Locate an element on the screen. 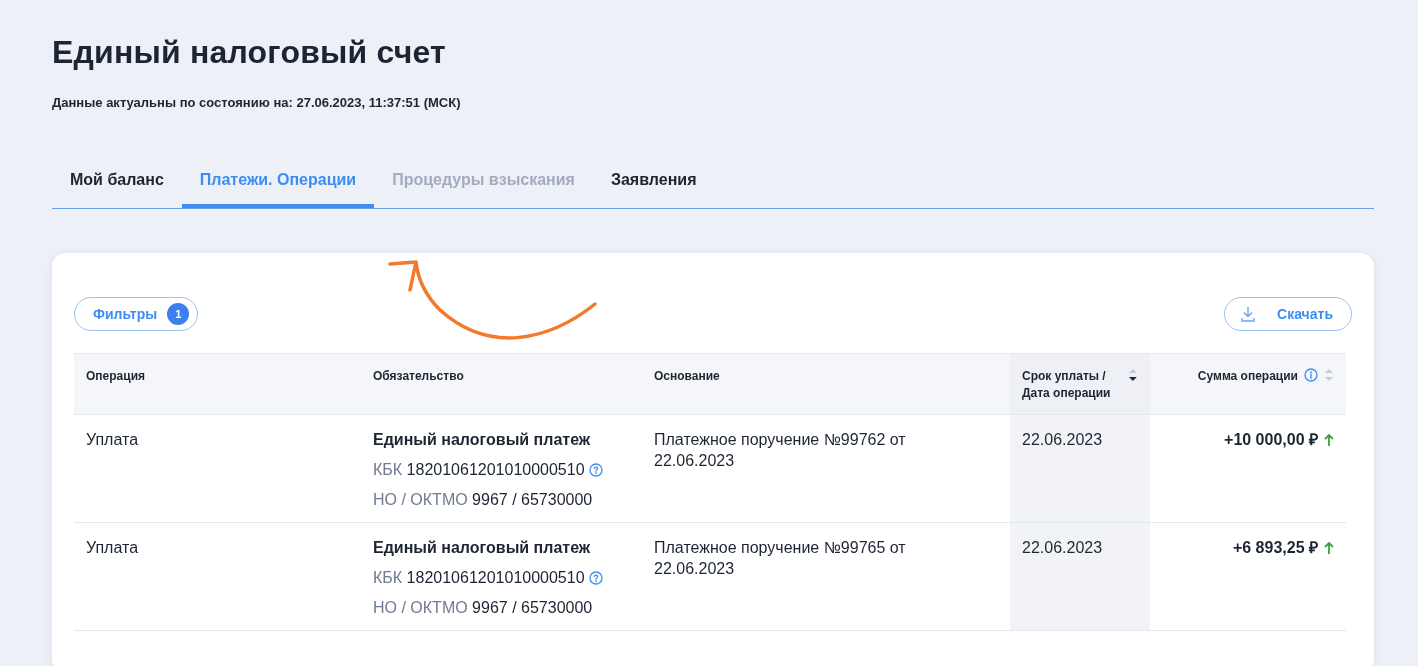 This screenshot has width=1418, height=666. column-header: Операция is located at coordinates (116, 376).